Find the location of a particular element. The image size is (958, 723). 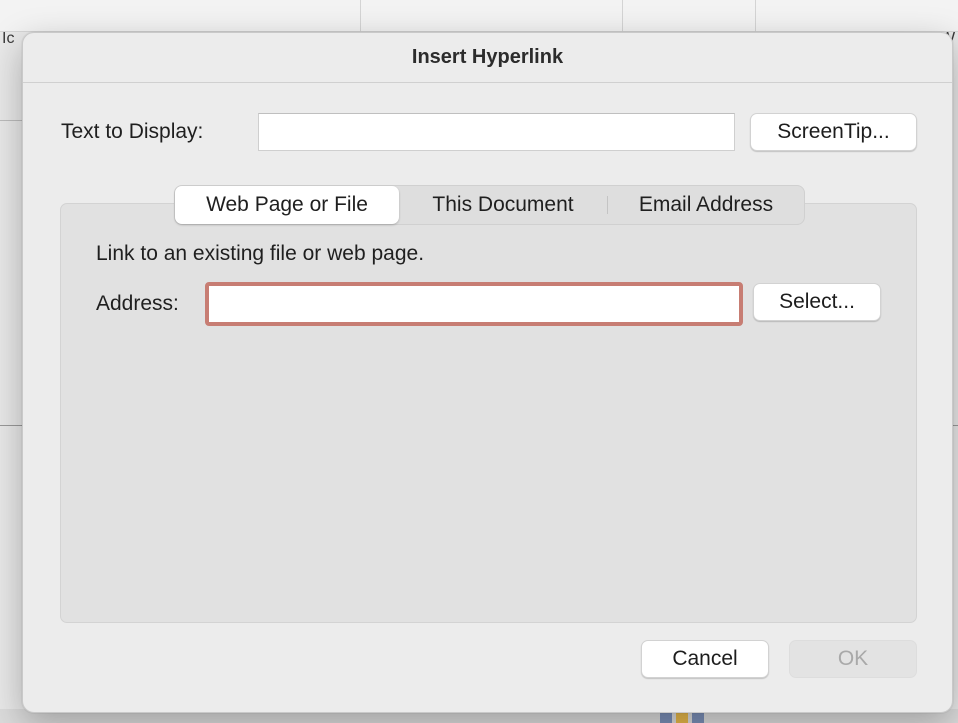

tab-email-address: Email Address is located at coordinates (706, 205).